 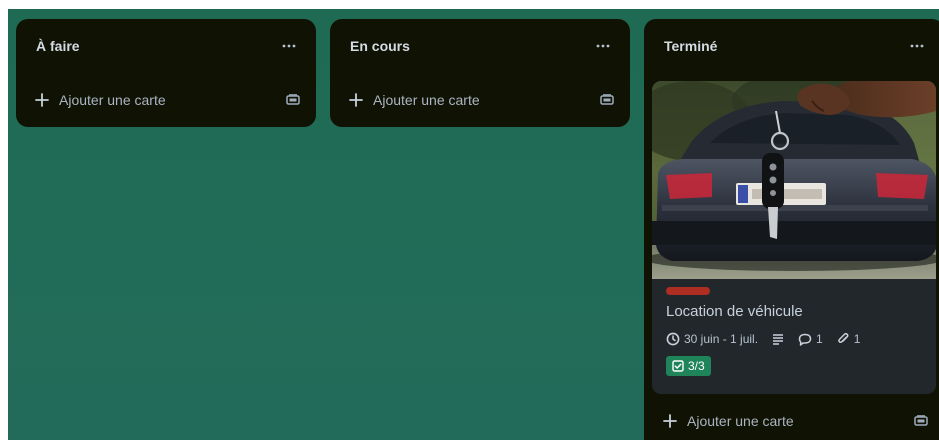 I want to click on list-title: Terminé, so click(x=690, y=46).